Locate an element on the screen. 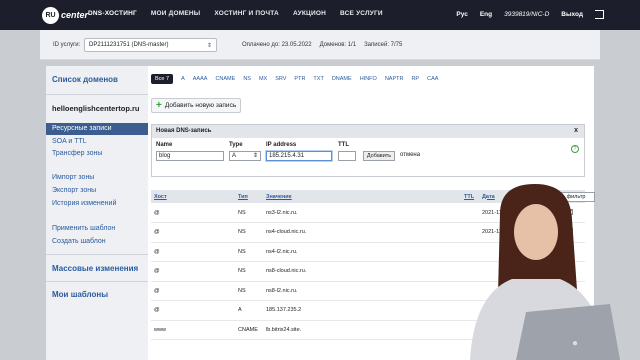 Image resolution: width=640 pixels, height=360 pixels. new-record-title: Новая DNS-запись is located at coordinates (184, 131).